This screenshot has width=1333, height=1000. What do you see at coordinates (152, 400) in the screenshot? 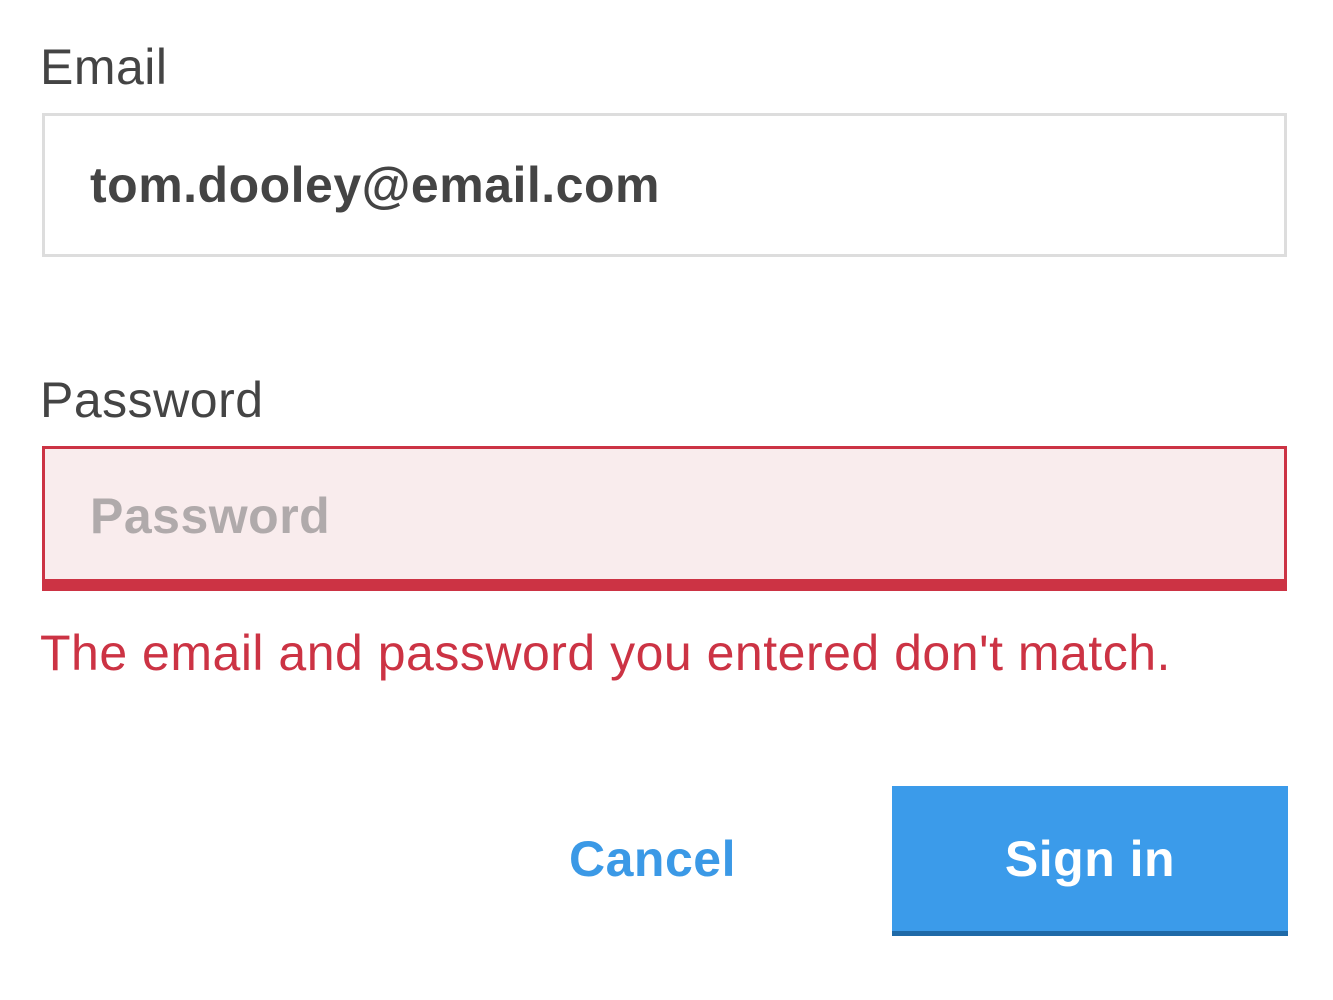
I see `password-label: Password` at bounding box center [152, 400].